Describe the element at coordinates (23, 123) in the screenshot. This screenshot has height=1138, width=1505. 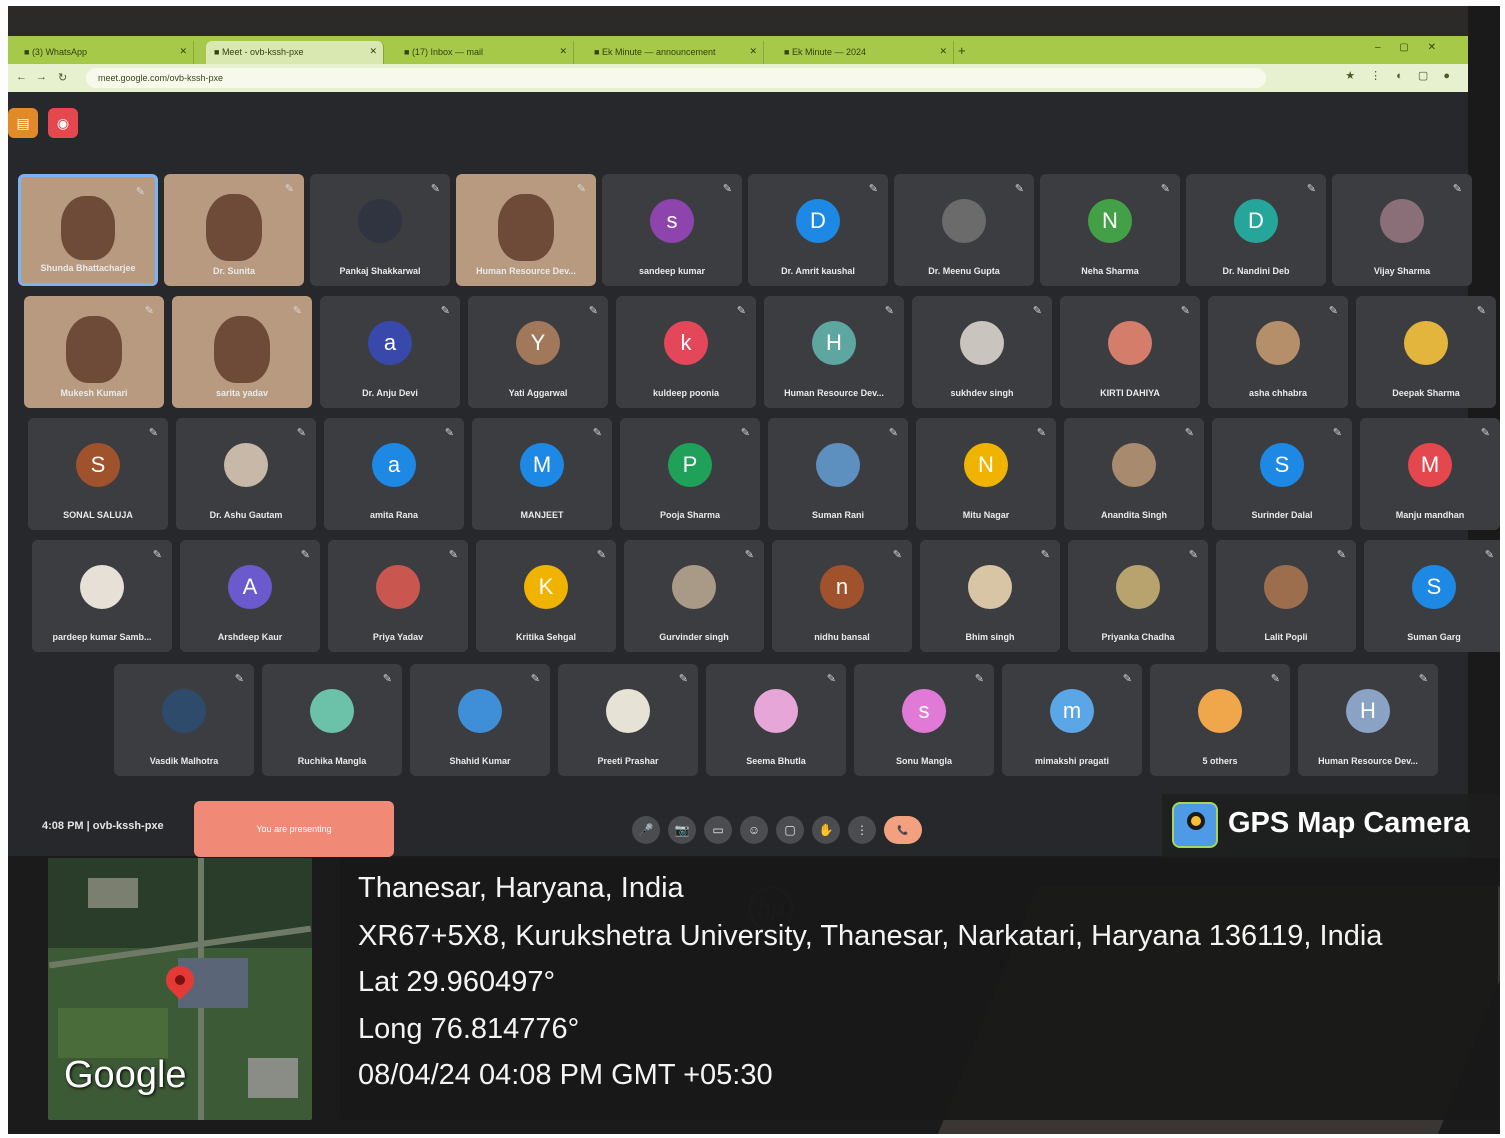
I see `folder-icon: ▤` at that location.